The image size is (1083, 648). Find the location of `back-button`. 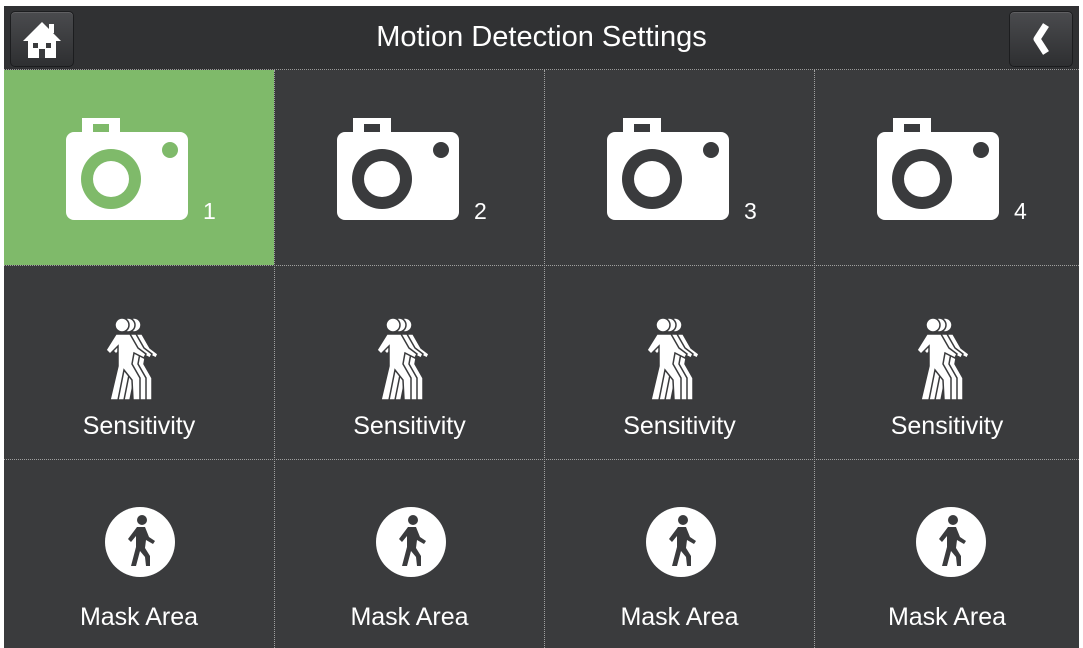

back-button is located at coordinates (1041, 39).